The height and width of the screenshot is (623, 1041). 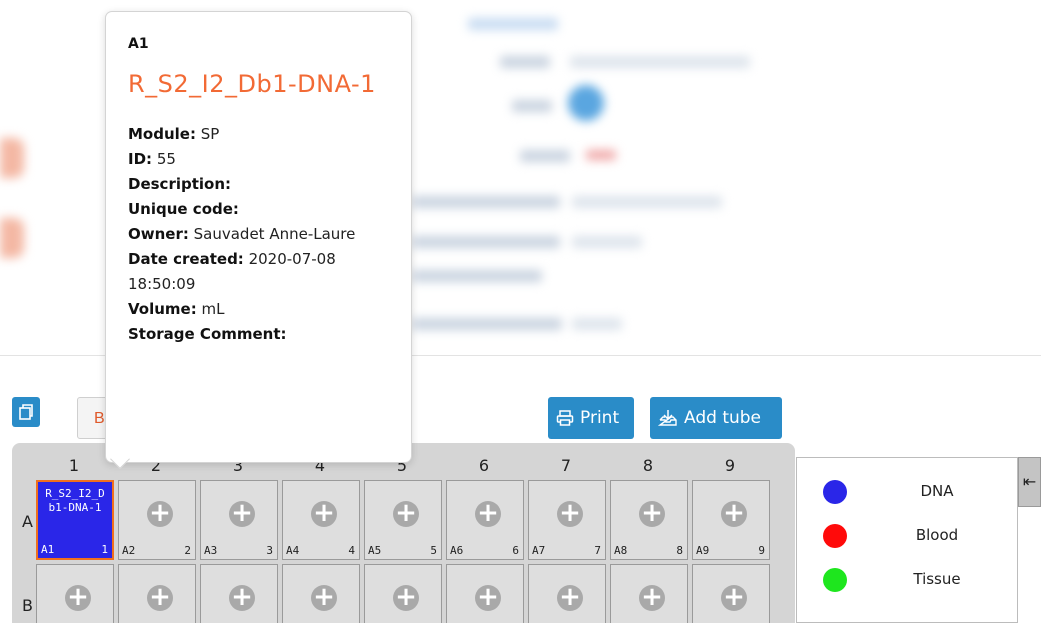 I want to click on column-label: 8, so click(x=648, y=465).